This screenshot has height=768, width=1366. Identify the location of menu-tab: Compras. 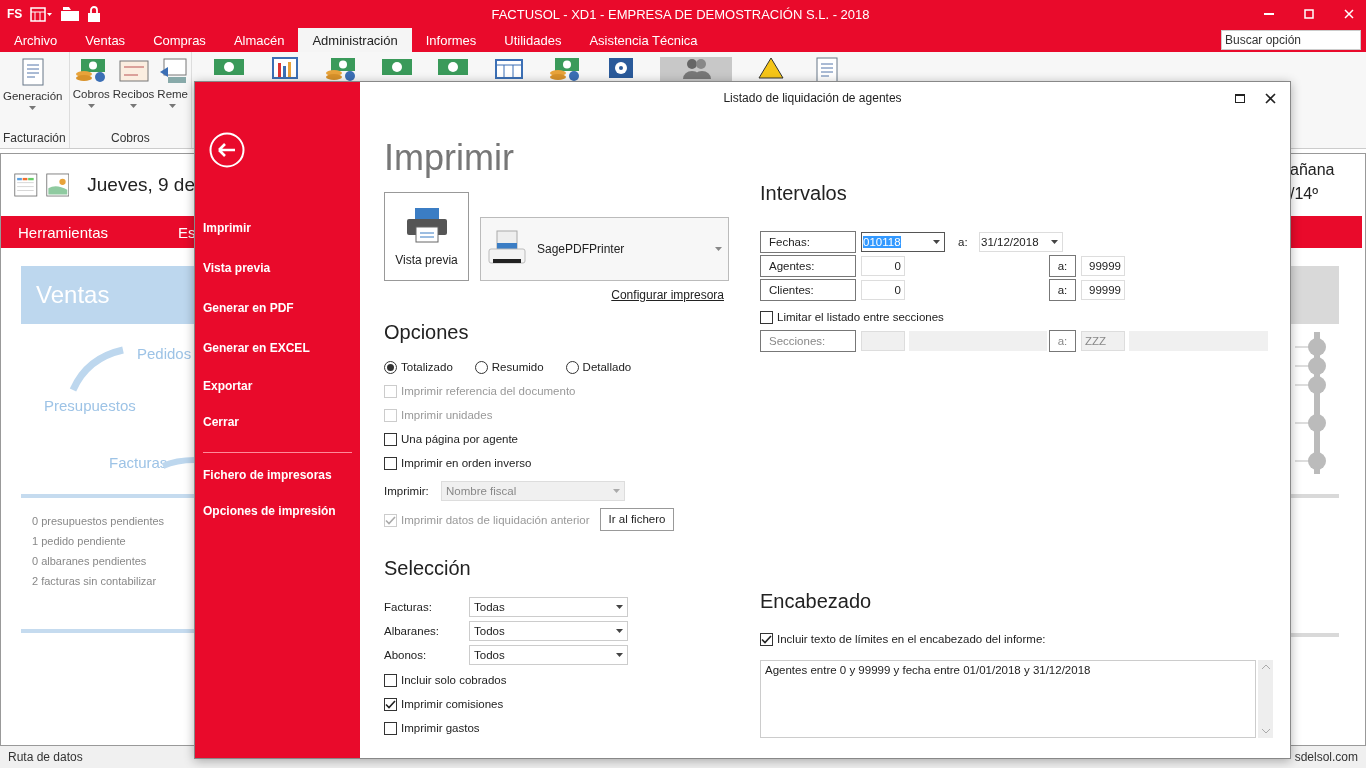
(179, 40).